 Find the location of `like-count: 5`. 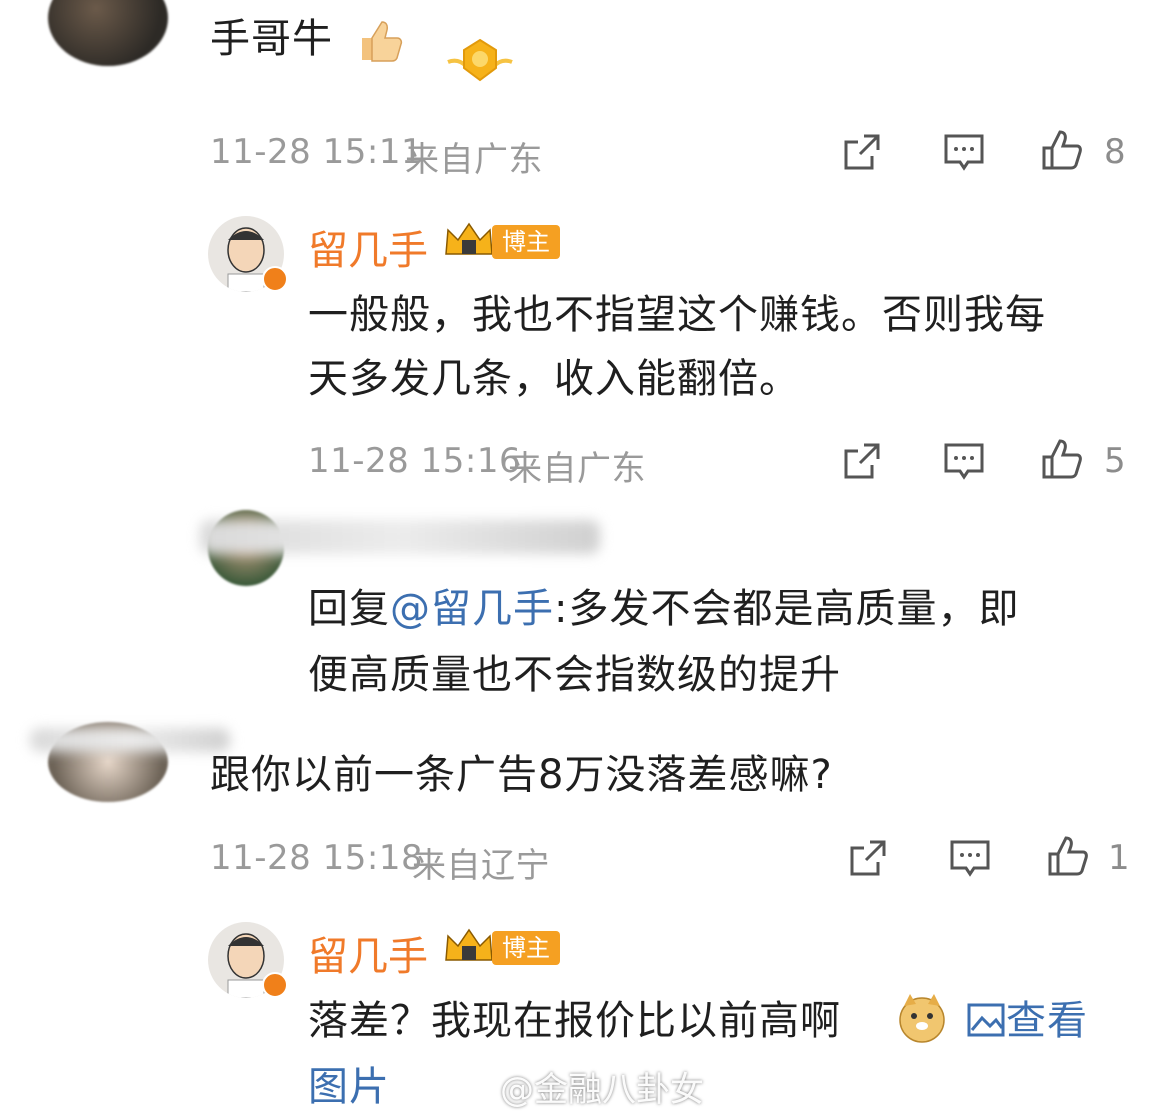

like-count: 5 is located at coordinates (1115, 461).